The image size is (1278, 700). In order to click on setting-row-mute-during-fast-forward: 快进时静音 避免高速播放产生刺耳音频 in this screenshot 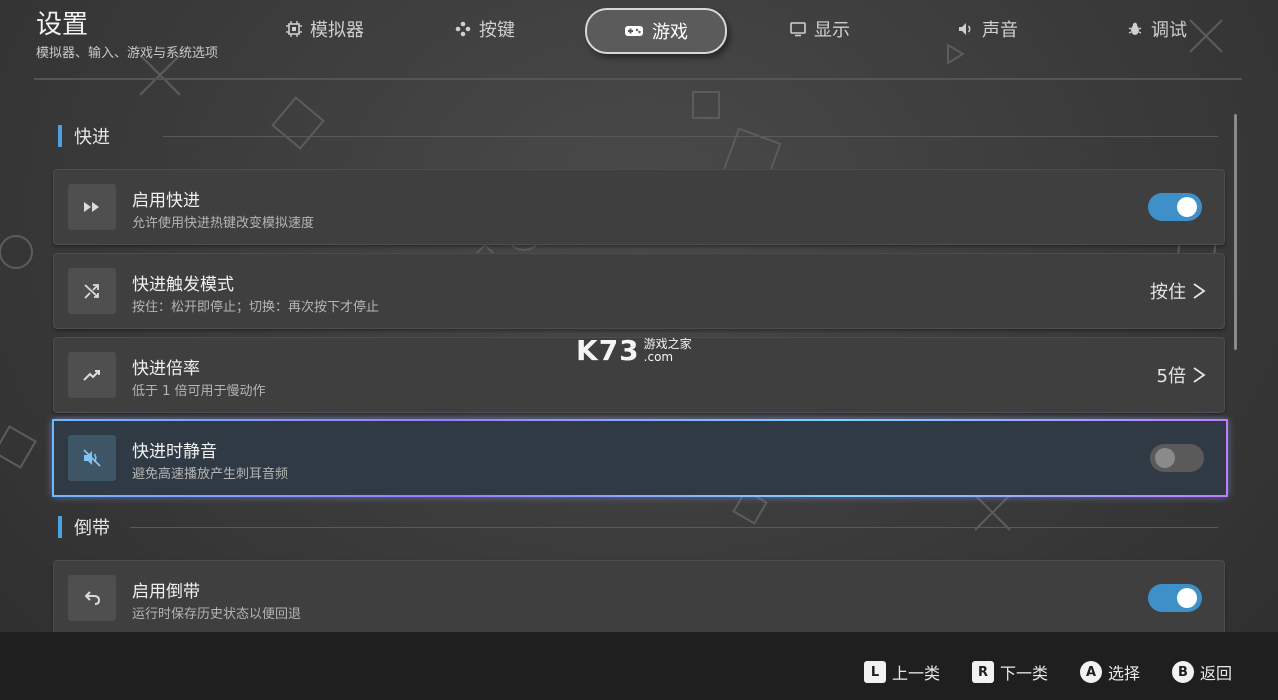, I will do `click(640, 458)`.